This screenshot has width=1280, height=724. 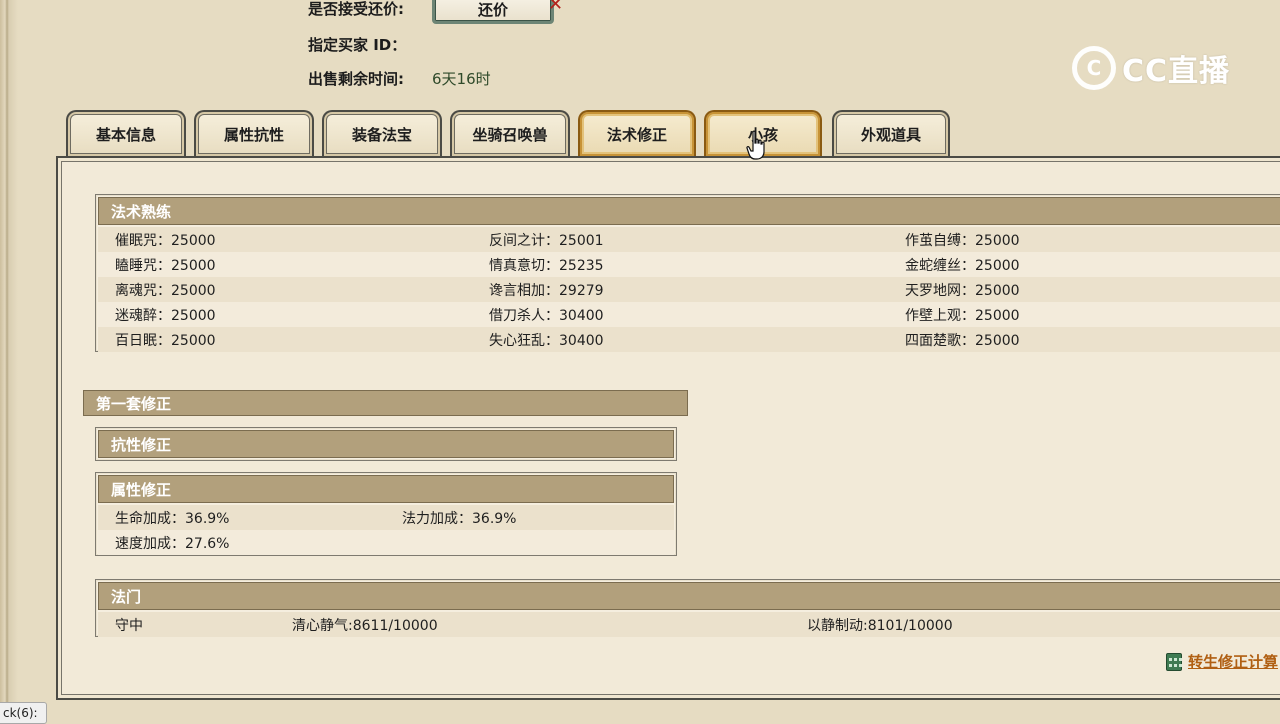 What do you see at coordinates (962, 315) in the screenshot?
I see `spell-value: 作壁上观：25000` at bounding box center [962, 315].